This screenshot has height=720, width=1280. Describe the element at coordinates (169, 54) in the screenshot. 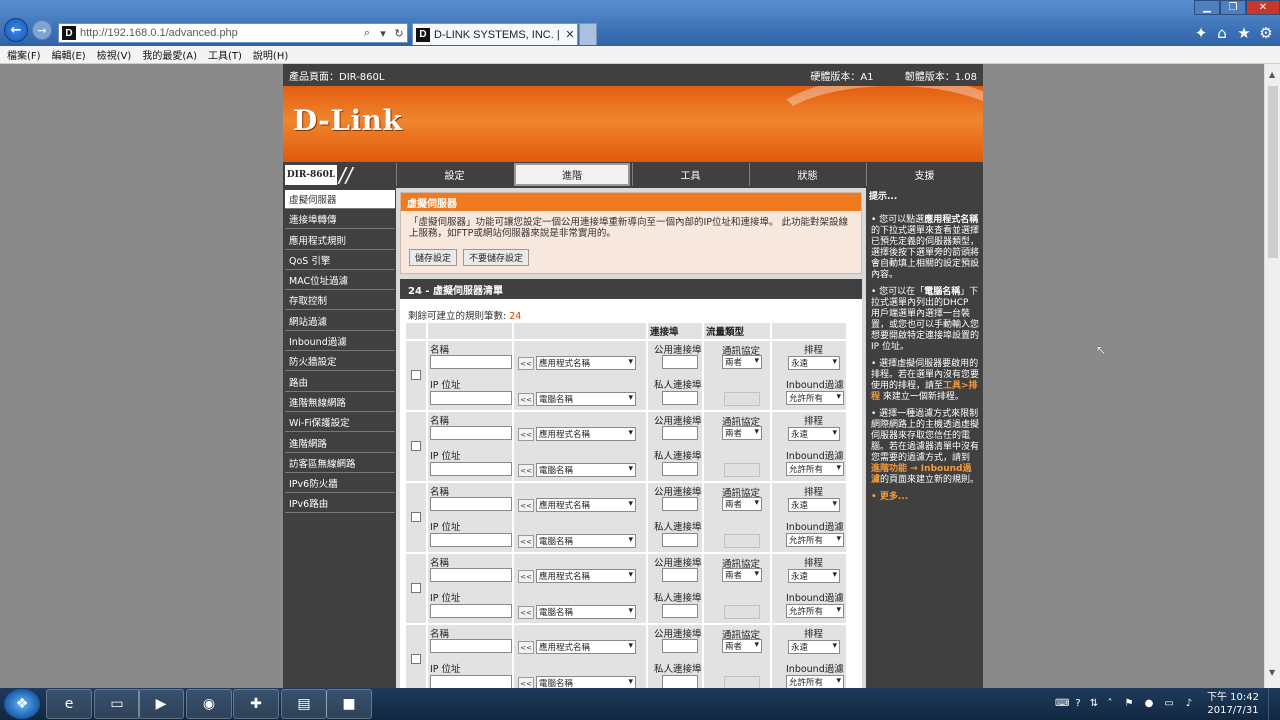

I see `menu-favorites: 我的最愛(A)` at that location.